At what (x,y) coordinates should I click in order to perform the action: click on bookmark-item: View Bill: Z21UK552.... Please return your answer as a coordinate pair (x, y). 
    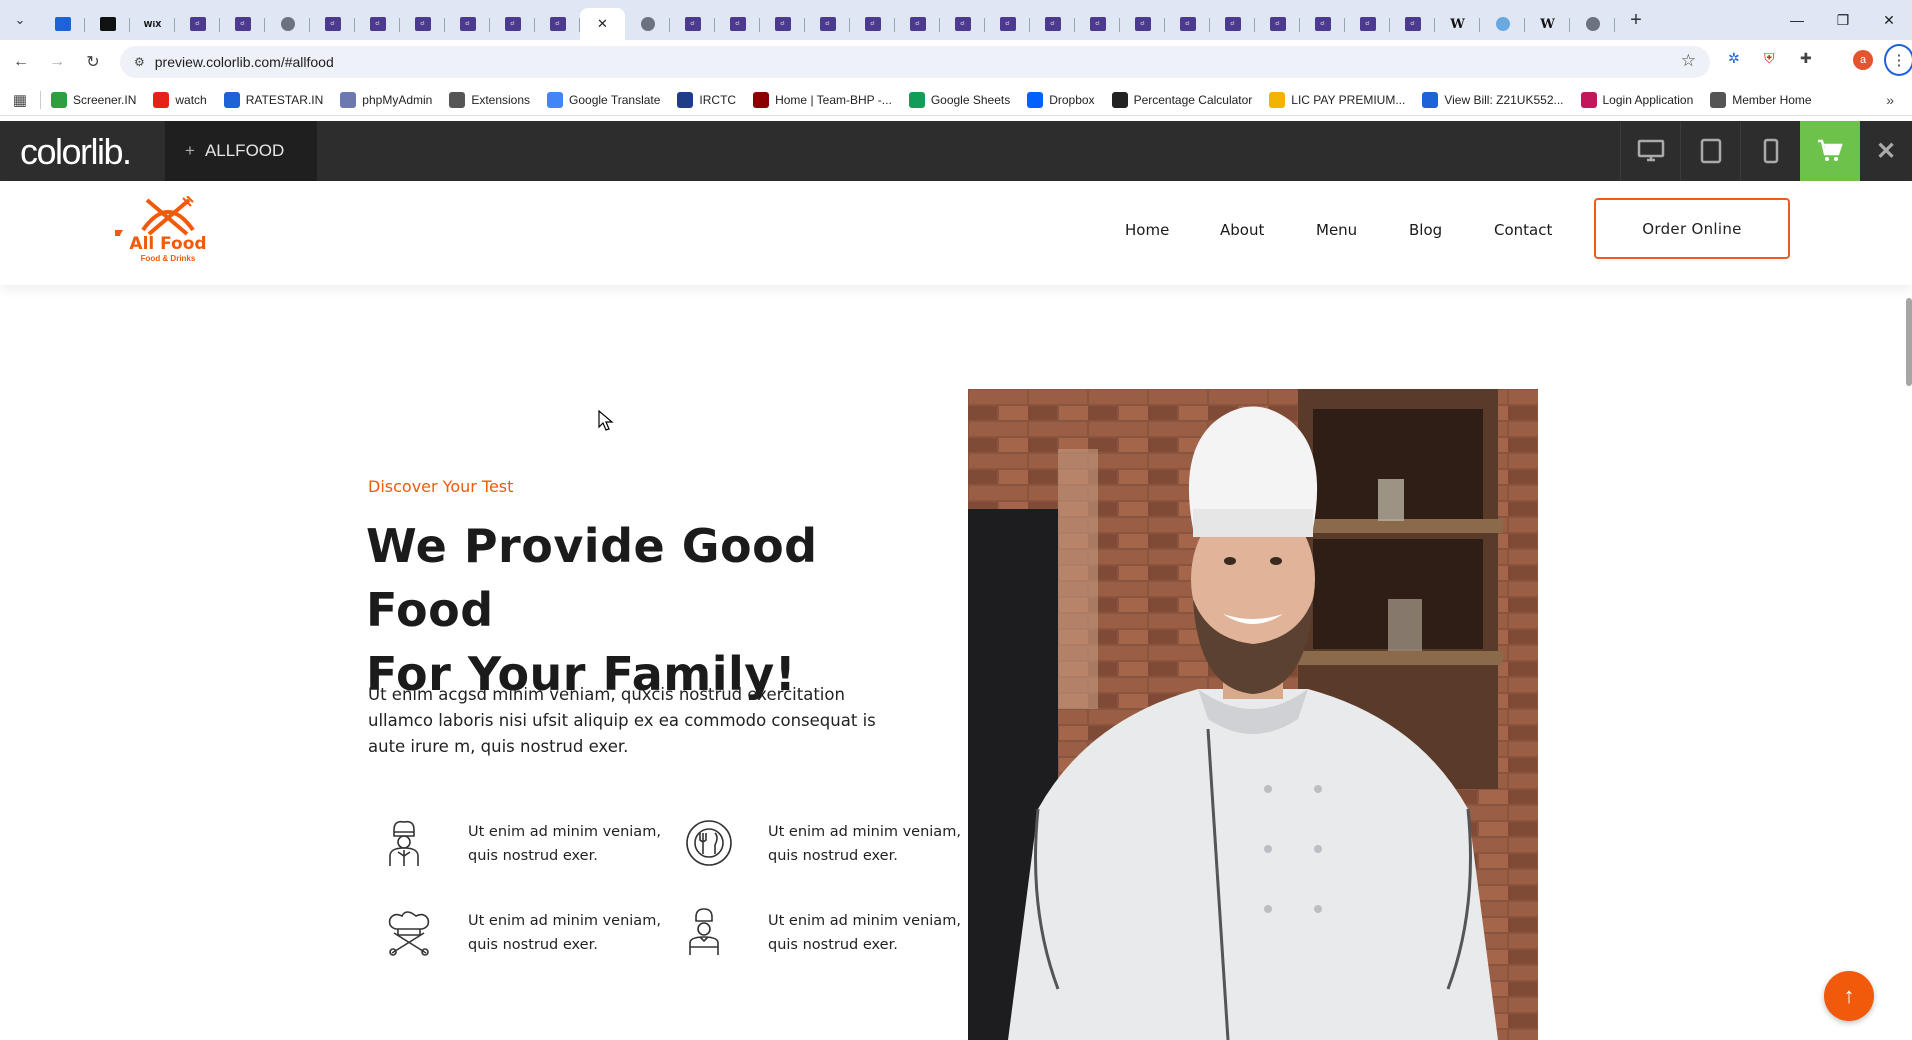
    Looking at the image, I should click on (1493, 99).